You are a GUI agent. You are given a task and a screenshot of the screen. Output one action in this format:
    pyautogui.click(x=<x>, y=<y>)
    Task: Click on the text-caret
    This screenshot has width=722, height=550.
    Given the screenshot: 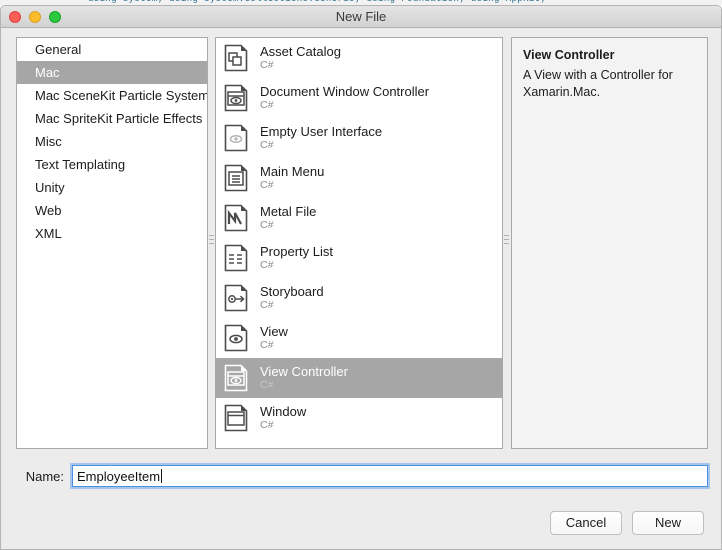 What is the action you would take?
    pyautogui.click(x=162, y=476)
    